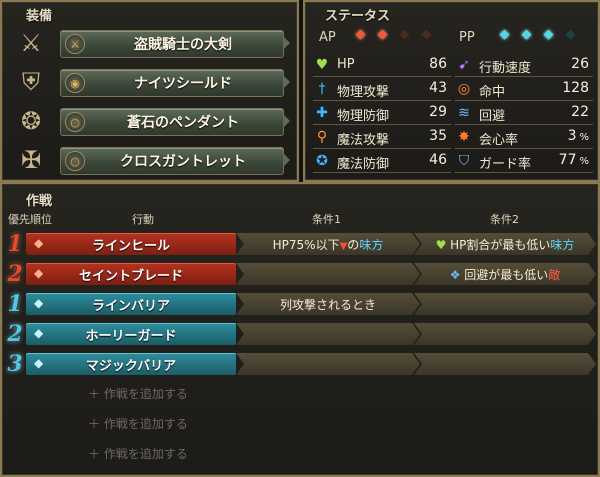 Image resolution: width=600 pixels, height=477 pixels. I want to click on tactic-row: 2 ◆ ホーリーガード, so click(300, 334).